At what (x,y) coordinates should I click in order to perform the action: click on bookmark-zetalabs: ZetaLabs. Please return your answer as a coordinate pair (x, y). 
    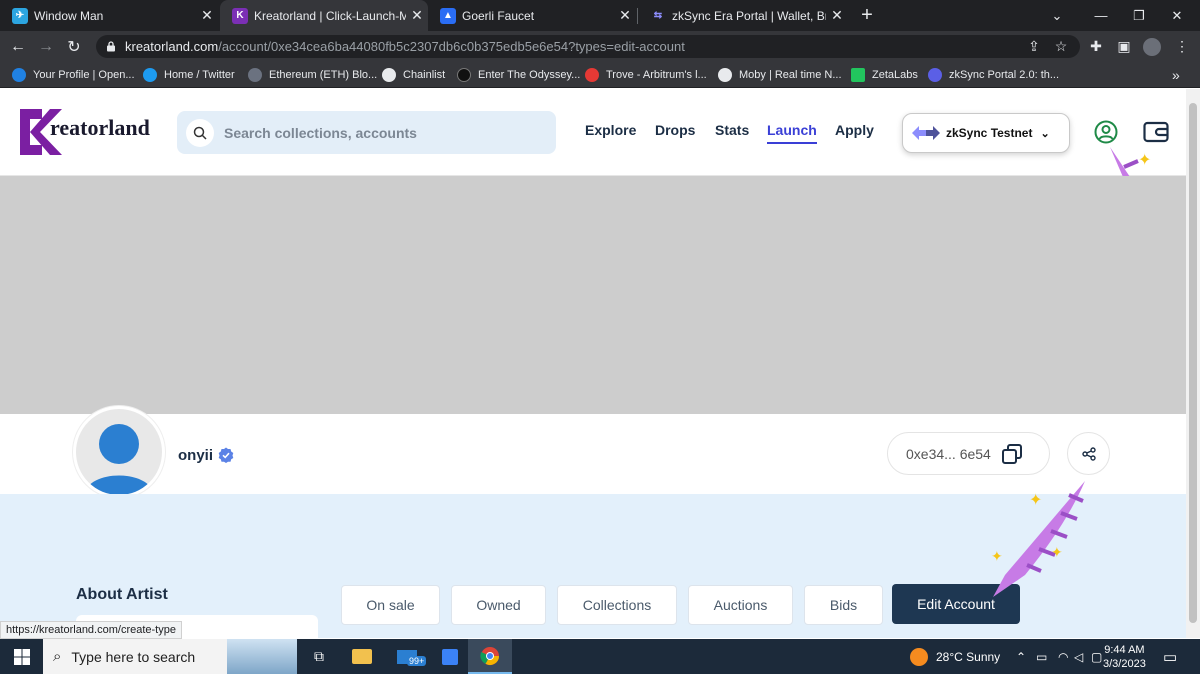
    Looking at the image, I should click on (884, 75).